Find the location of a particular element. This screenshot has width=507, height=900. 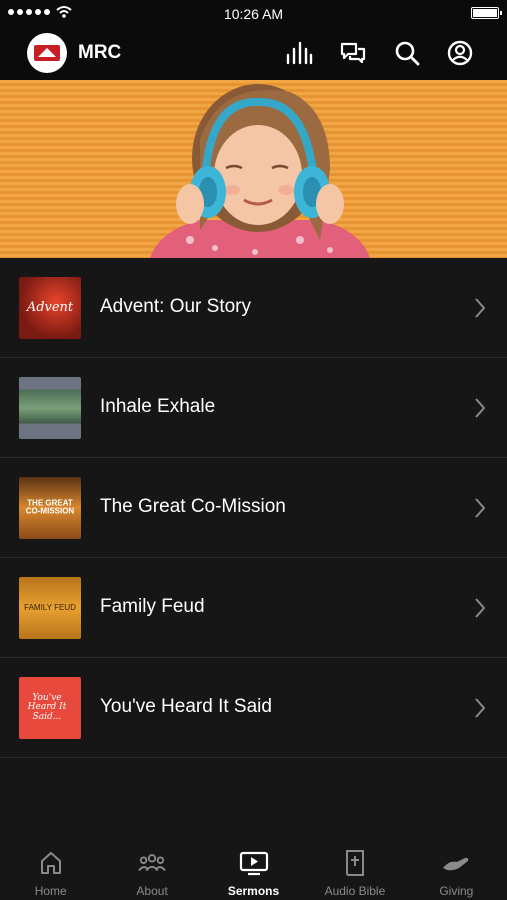

tab-audio-bible: Audio Bible is located at coordinates (354, 869).